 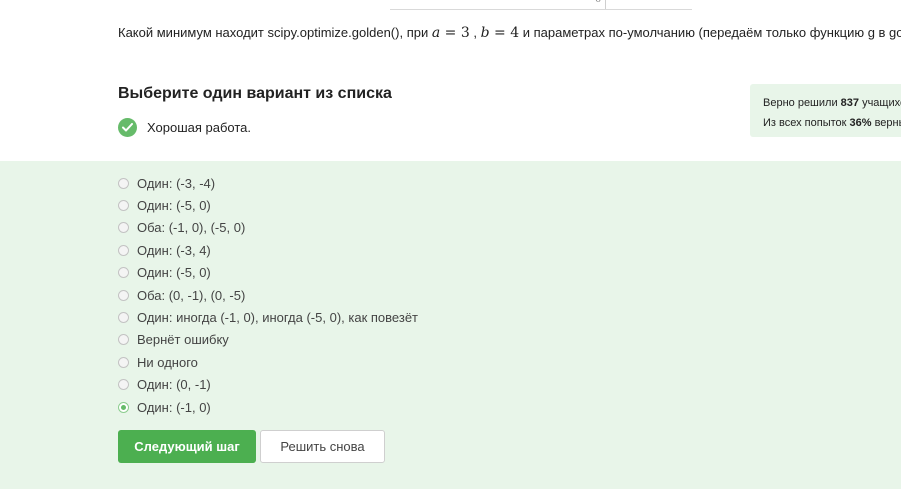 What do you see at coordinates (500, 33) in the screenshot?
I see `math-b: b = 4` at bounding box center [500, 33].